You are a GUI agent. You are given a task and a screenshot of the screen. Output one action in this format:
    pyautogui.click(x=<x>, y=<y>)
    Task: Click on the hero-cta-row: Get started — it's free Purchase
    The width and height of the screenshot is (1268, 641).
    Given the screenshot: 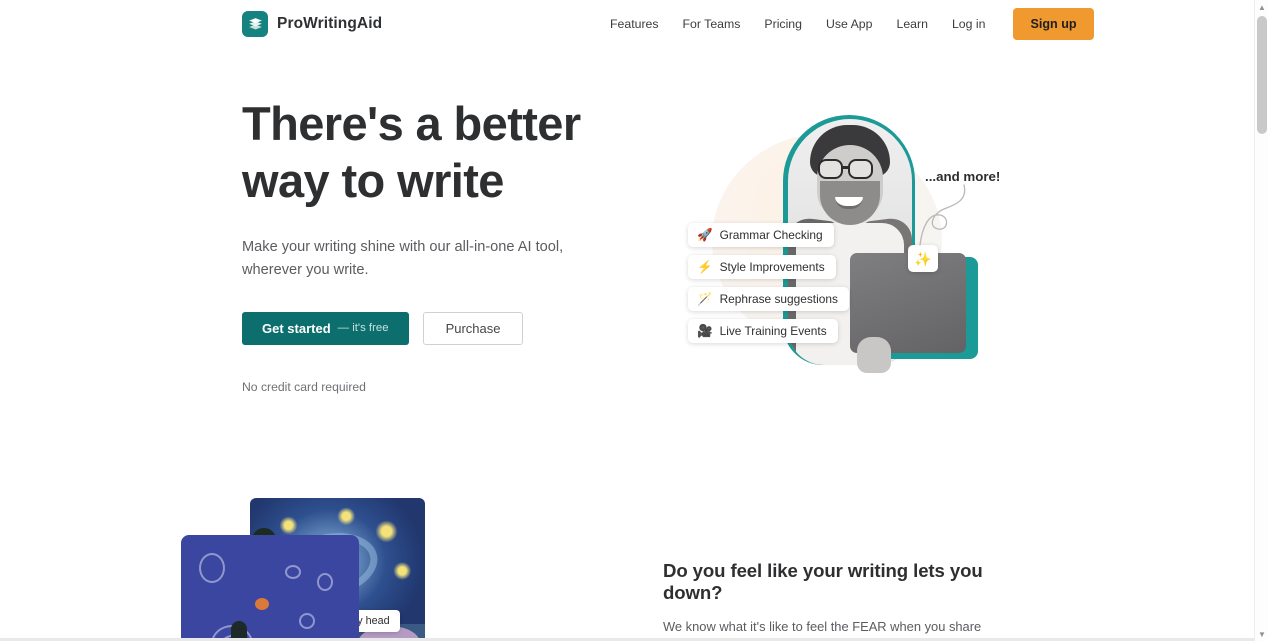 What is the action you would take?
    pyautogui.click(x=442, y=328)
    